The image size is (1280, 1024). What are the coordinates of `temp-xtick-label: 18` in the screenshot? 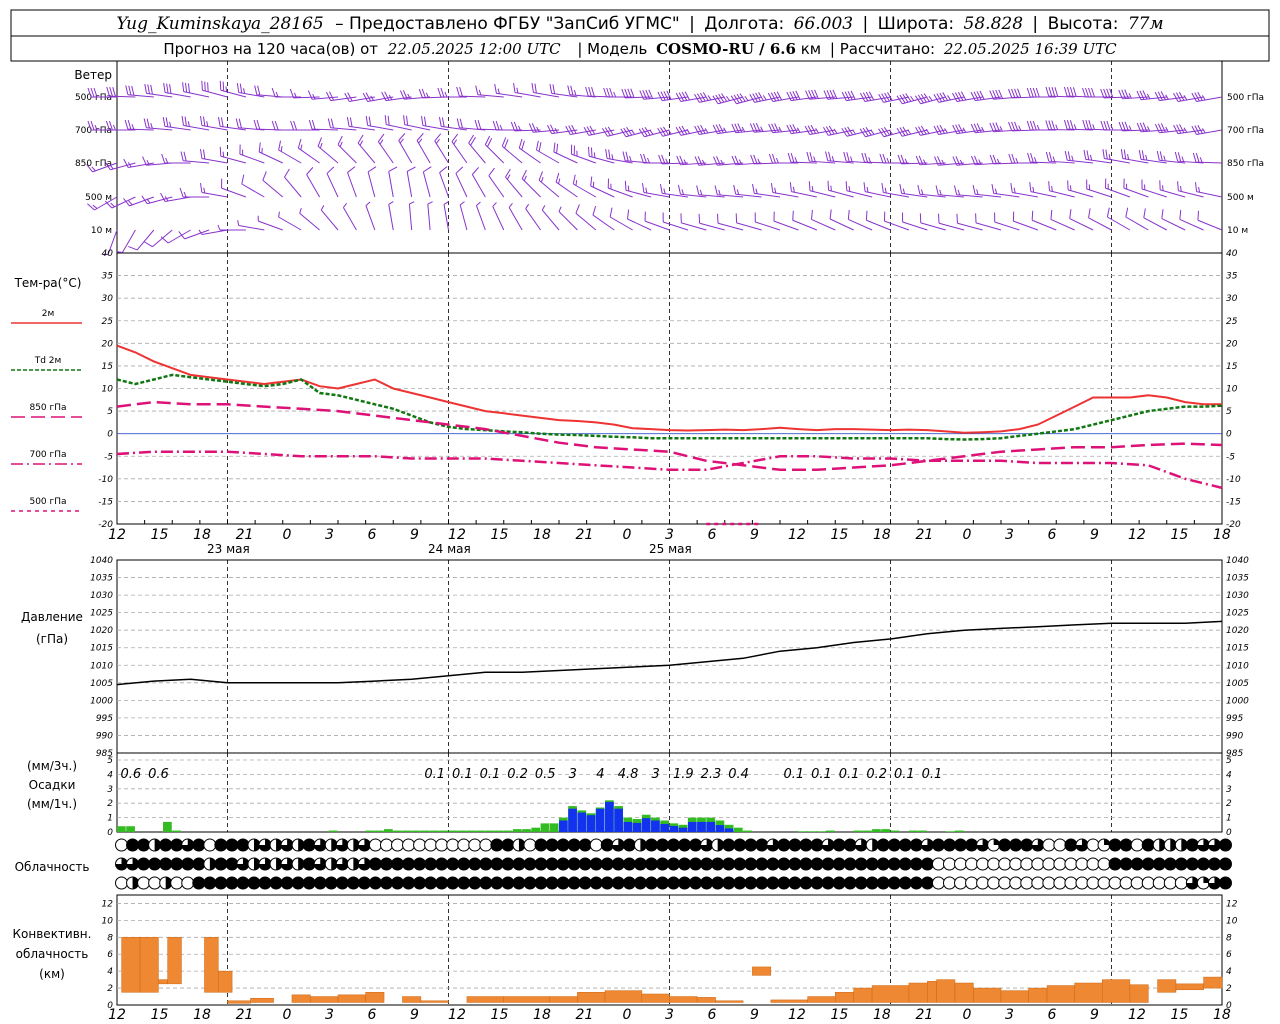 It's located at (202, 535).